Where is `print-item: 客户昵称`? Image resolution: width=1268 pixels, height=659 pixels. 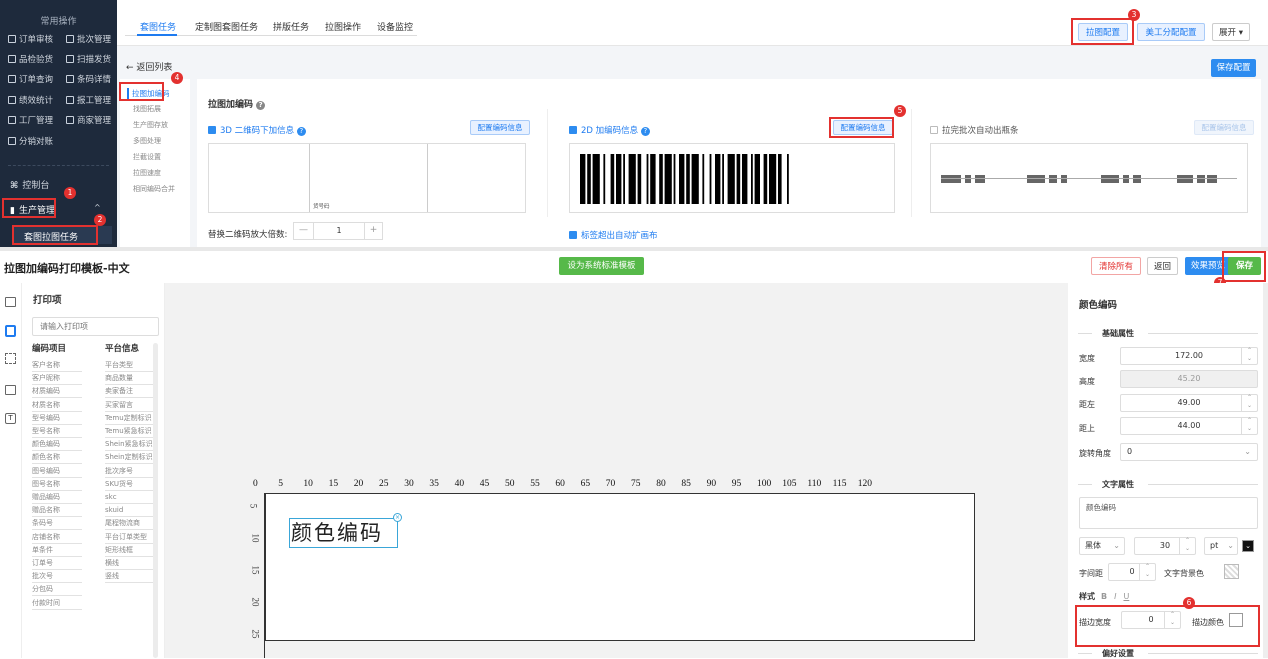
print-item: 客户昵称 is located at coordinates (57, 379).